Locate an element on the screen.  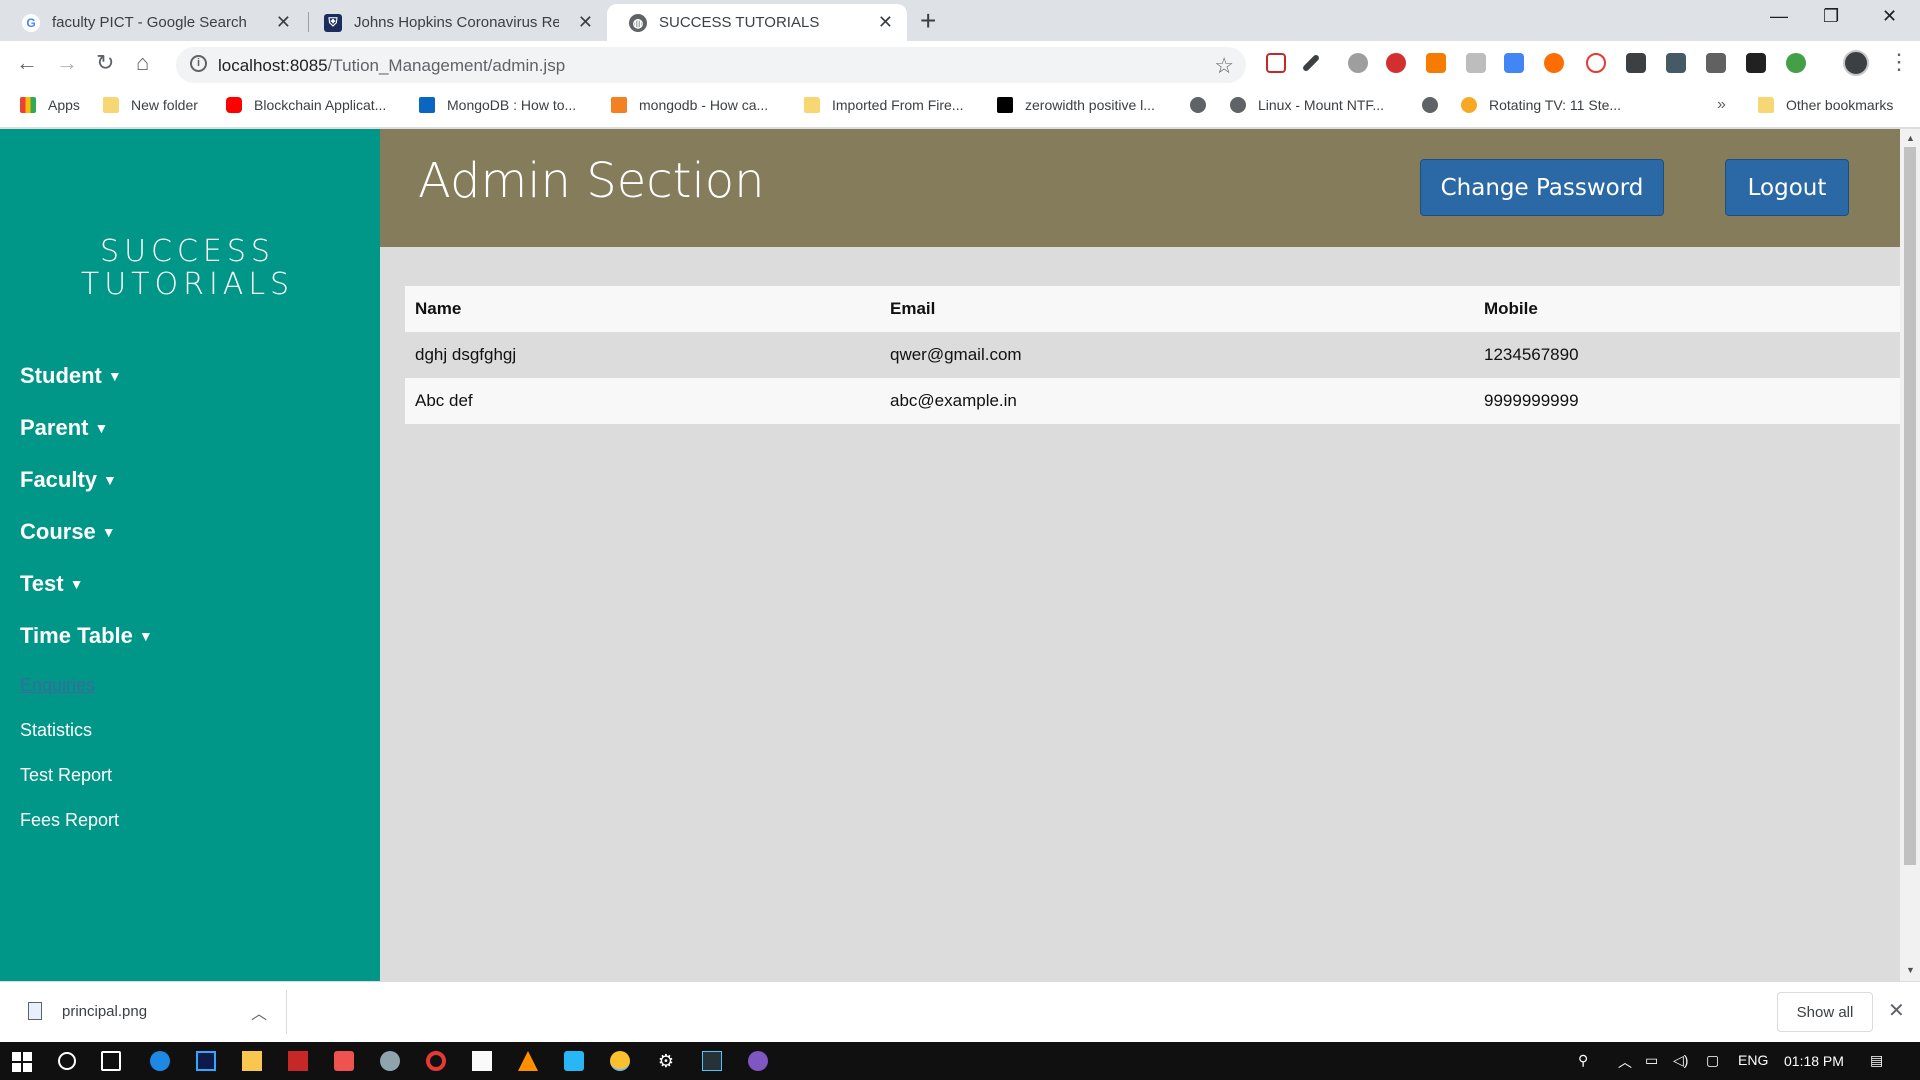
r-extension-icon is located at coordinates (1756, 63).